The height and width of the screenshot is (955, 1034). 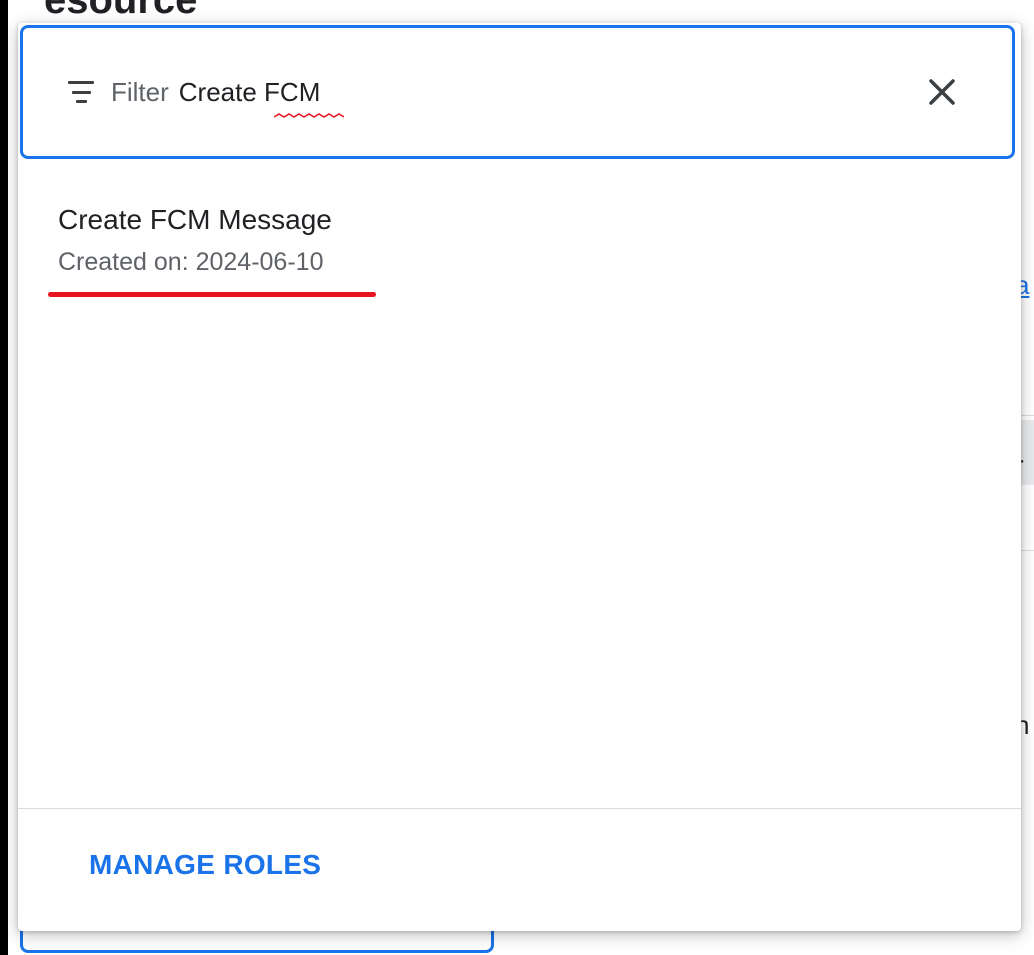 What do you see at coordinates (309, 115) in the screenshot?
I see `spellcheck-squiggle` at bounding box center [309, 115].